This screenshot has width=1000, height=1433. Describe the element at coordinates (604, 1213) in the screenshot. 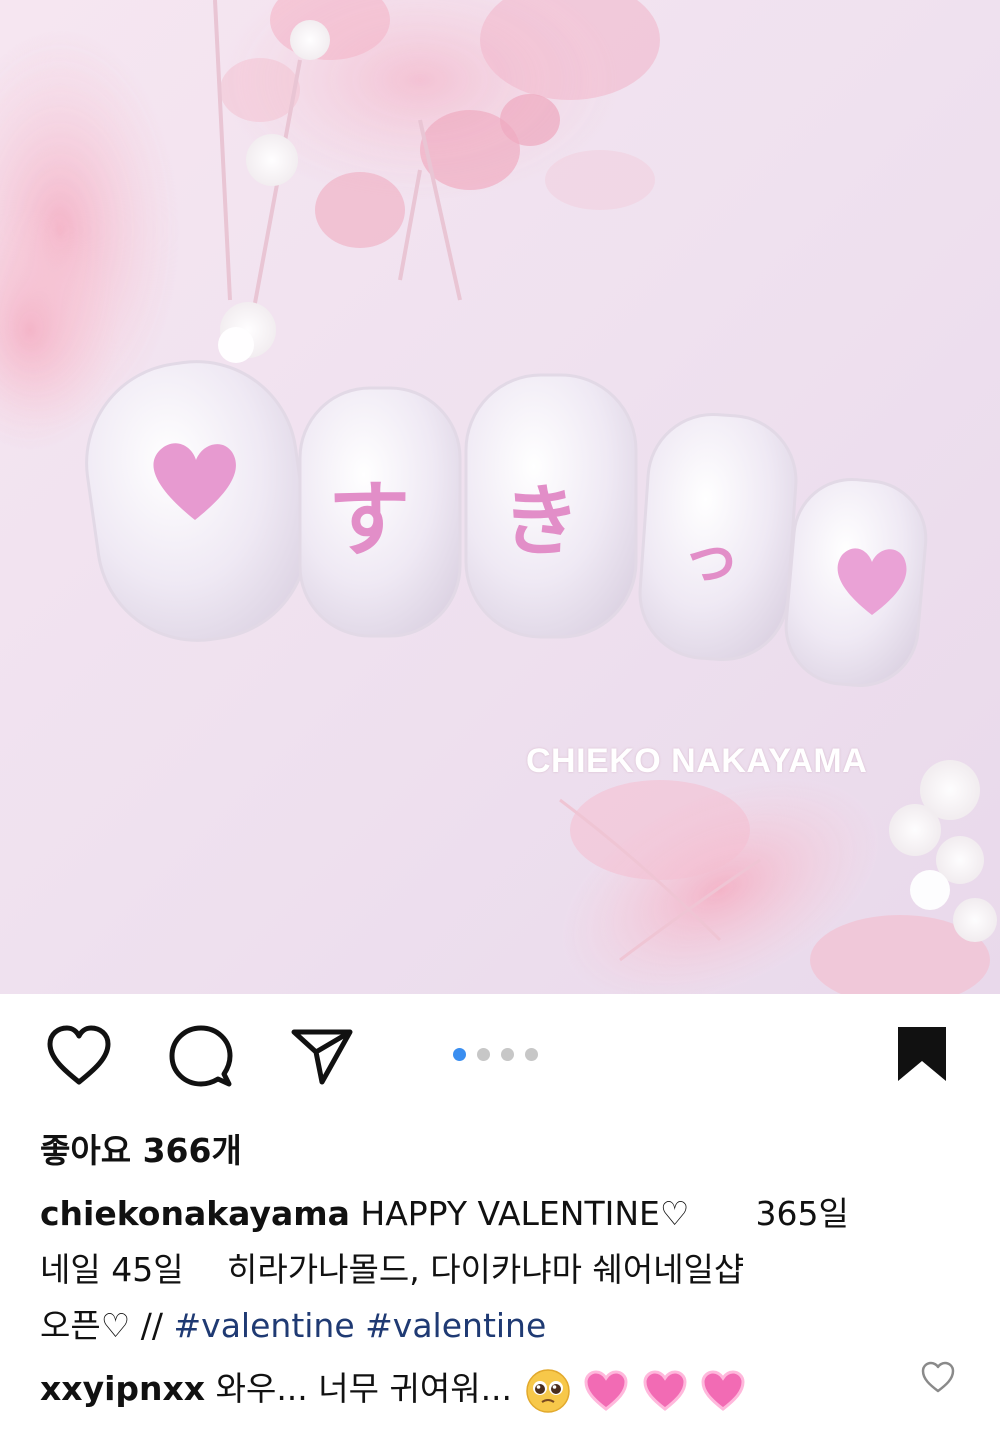

I see `caption-text-line1: HAPPY VALENTINE♡ 365일` at that location.